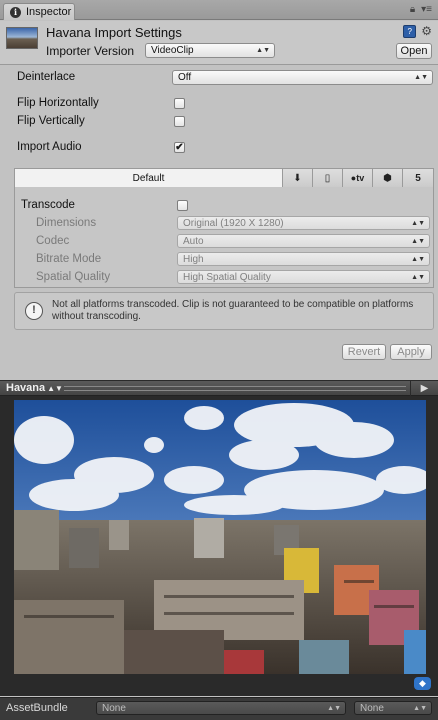 The image size is (438, 720). What do you see at coordinates (388, 178) in the screenshot?
I see `android-icon: ⬢` at bounding box center [388, 178].